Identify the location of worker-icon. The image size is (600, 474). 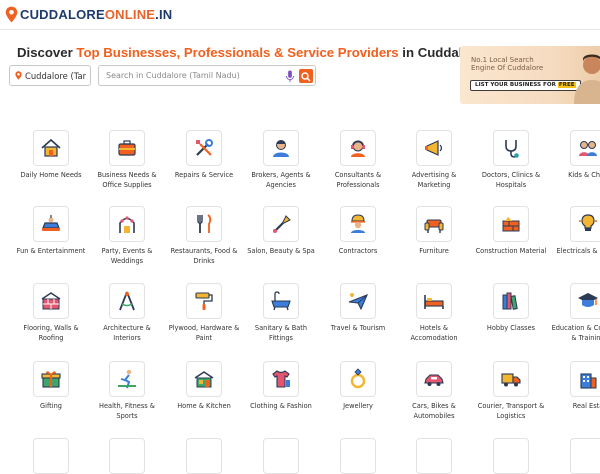
(358, 223).